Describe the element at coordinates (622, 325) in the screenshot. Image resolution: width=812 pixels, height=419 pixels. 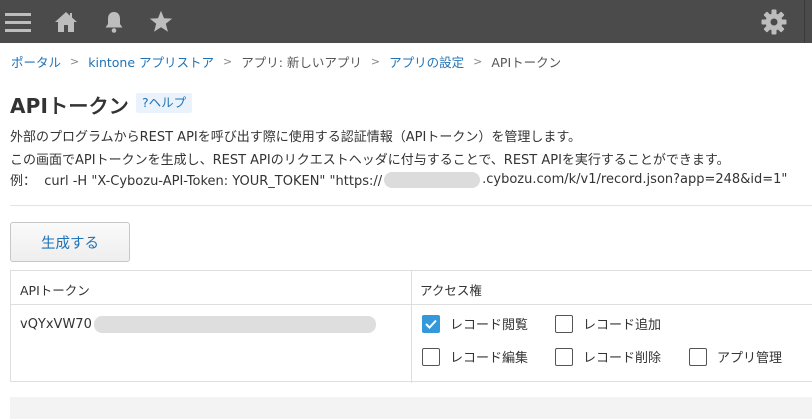
I see `permission-label: レコード追加` at that location.